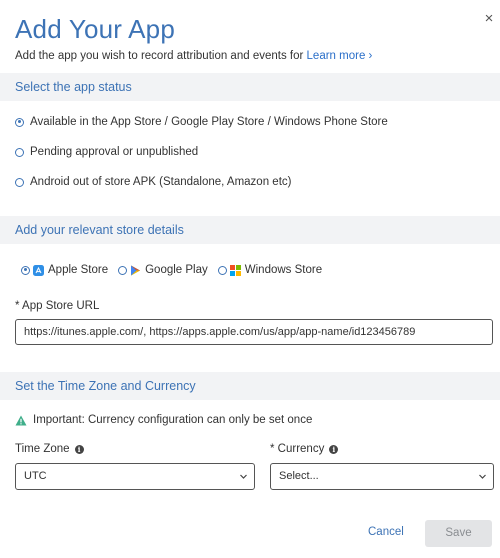 The height and width of the screenshot is (558, 500). What do you see at coordinates (35, 476) in the screenshot?
I see `timezone-select-value: UTC` at bounding box center [35, 476].